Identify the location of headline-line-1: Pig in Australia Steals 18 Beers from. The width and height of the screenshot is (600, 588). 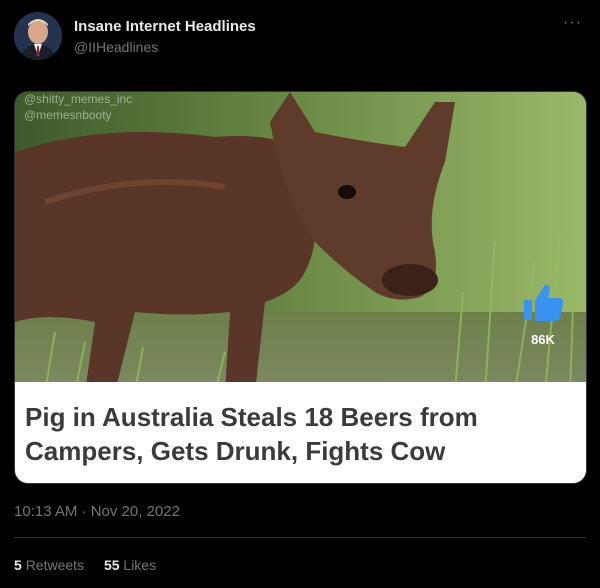
(251, 417).